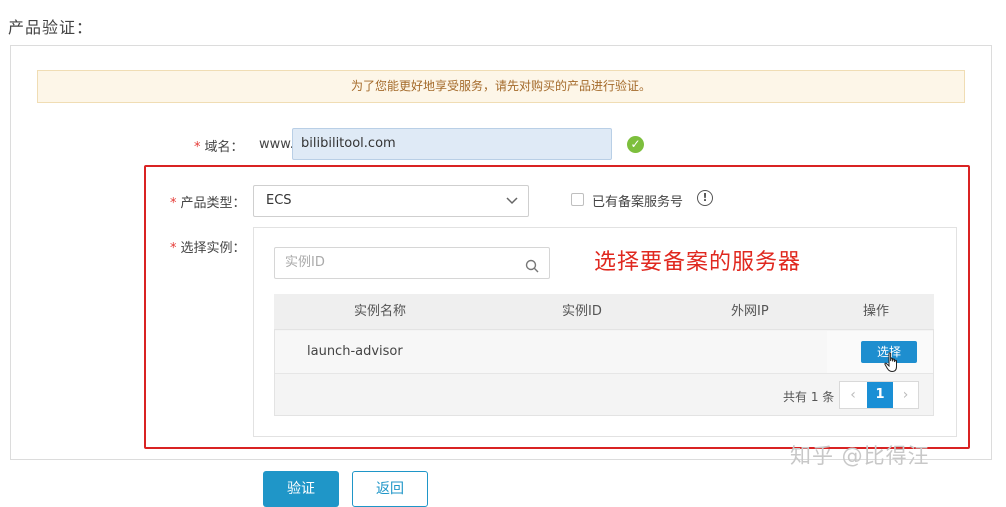 The width and height of the screenshot is (1006, 507). Describe the element at coordinates (853, 395) in the screenshot. I see `pagination-prev-button: ‹` at that location.